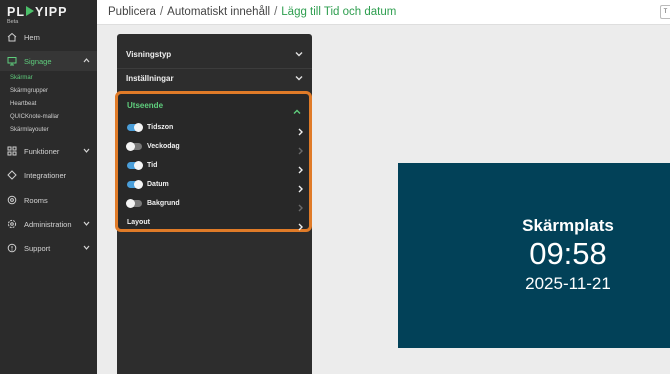 The image size is (670, 374). I want to click on gear-icon, so click(12, 224).